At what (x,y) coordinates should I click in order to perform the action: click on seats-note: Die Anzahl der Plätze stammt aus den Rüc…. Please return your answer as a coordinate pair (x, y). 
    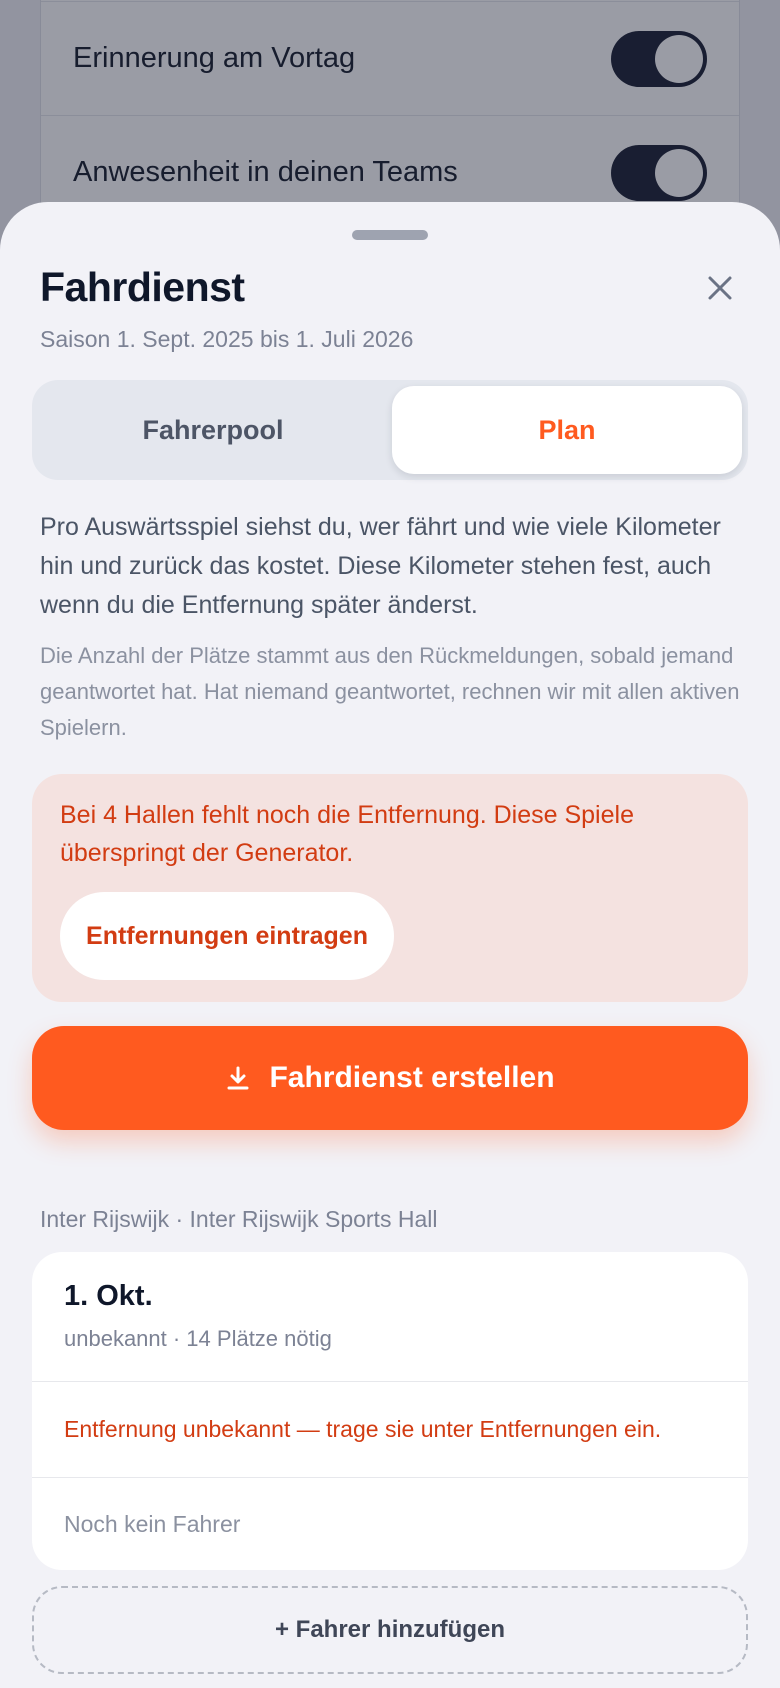
    Looking at the image, I should click on (390, 691).